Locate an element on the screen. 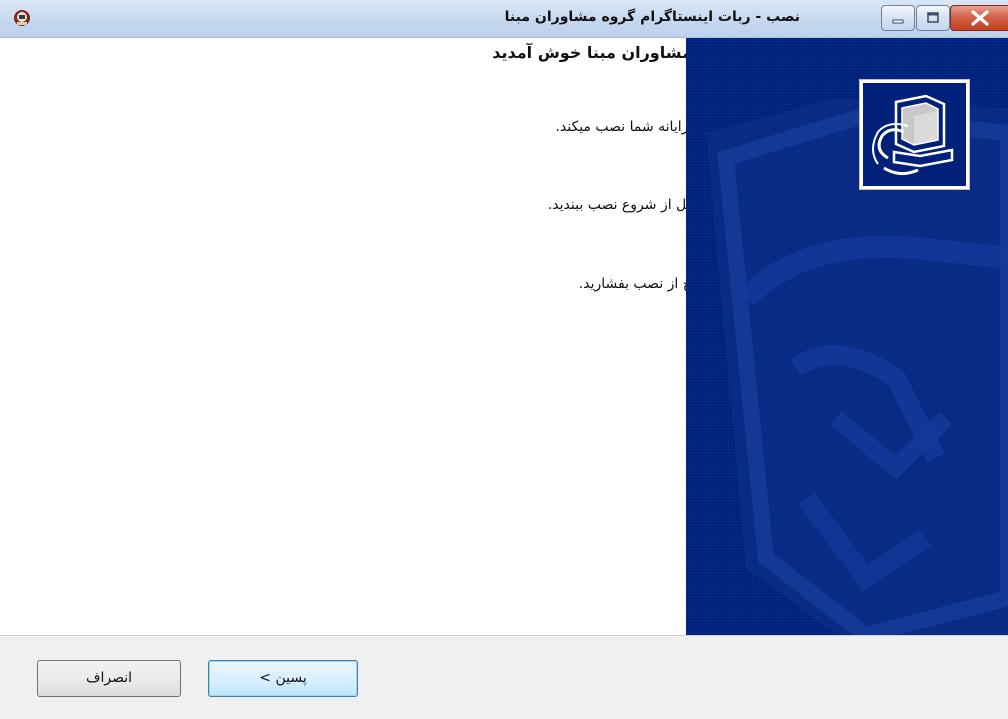  title-bar: نصب - ربات اینستاگرام گروه مشاوران مبنا is located at coordinates (504, 19).